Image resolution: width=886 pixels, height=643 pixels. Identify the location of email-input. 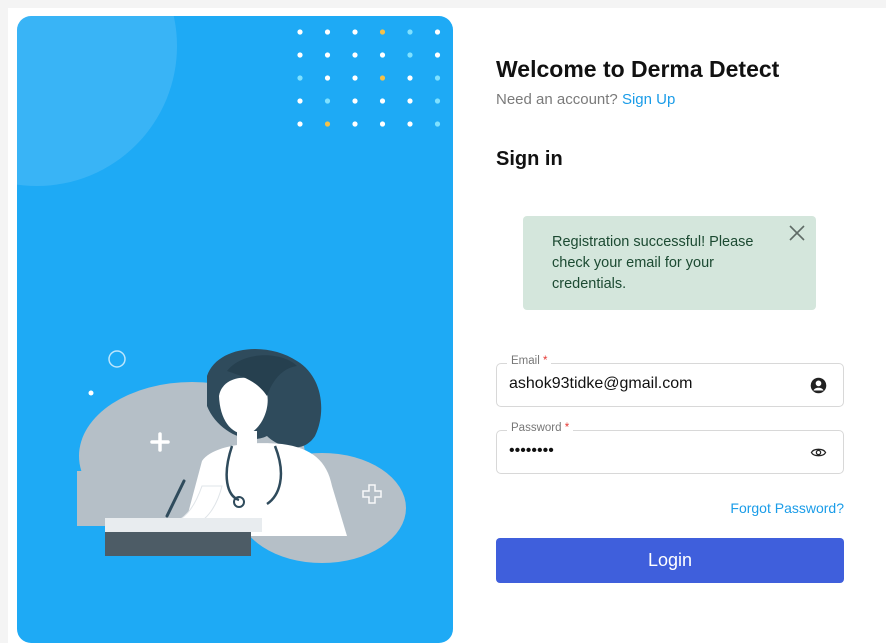
(654, 384).